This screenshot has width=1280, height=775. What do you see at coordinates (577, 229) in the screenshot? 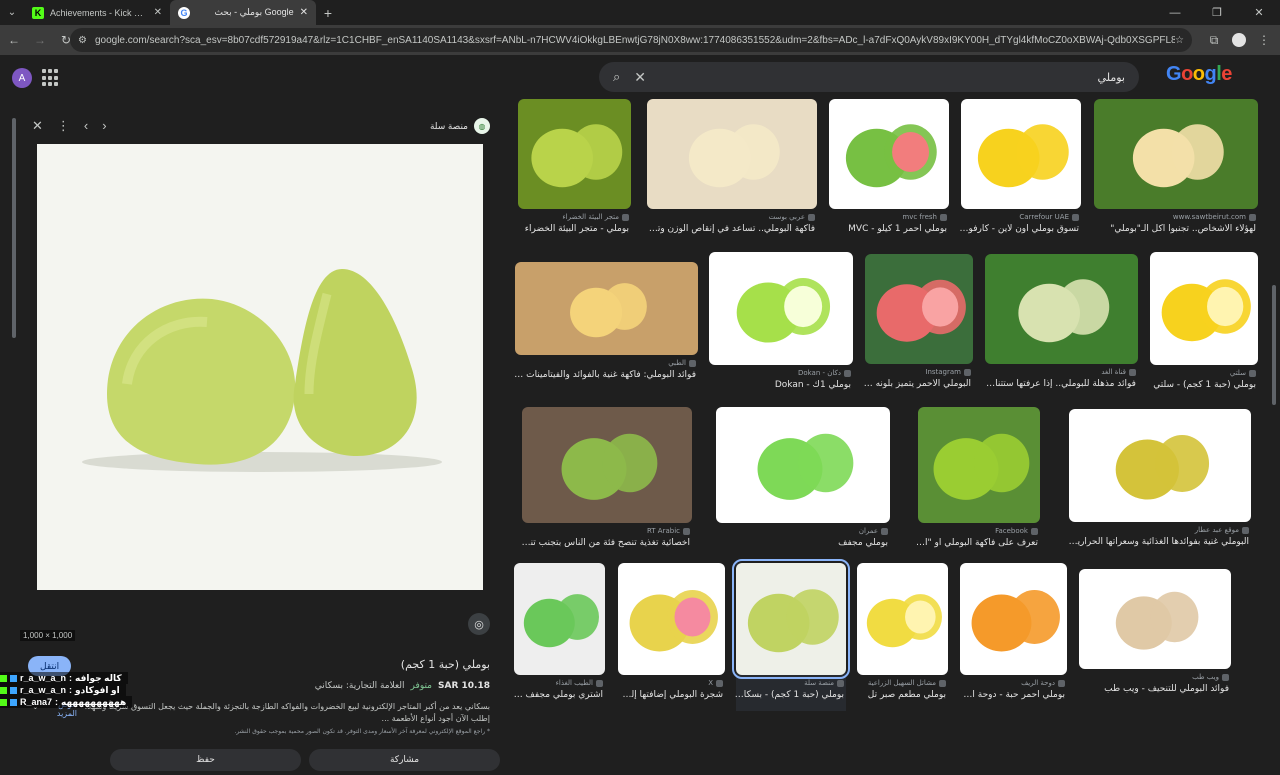
I see `result-caption: بوملي - متجر البيئة الخضراء` at bounding box center [577, 229].